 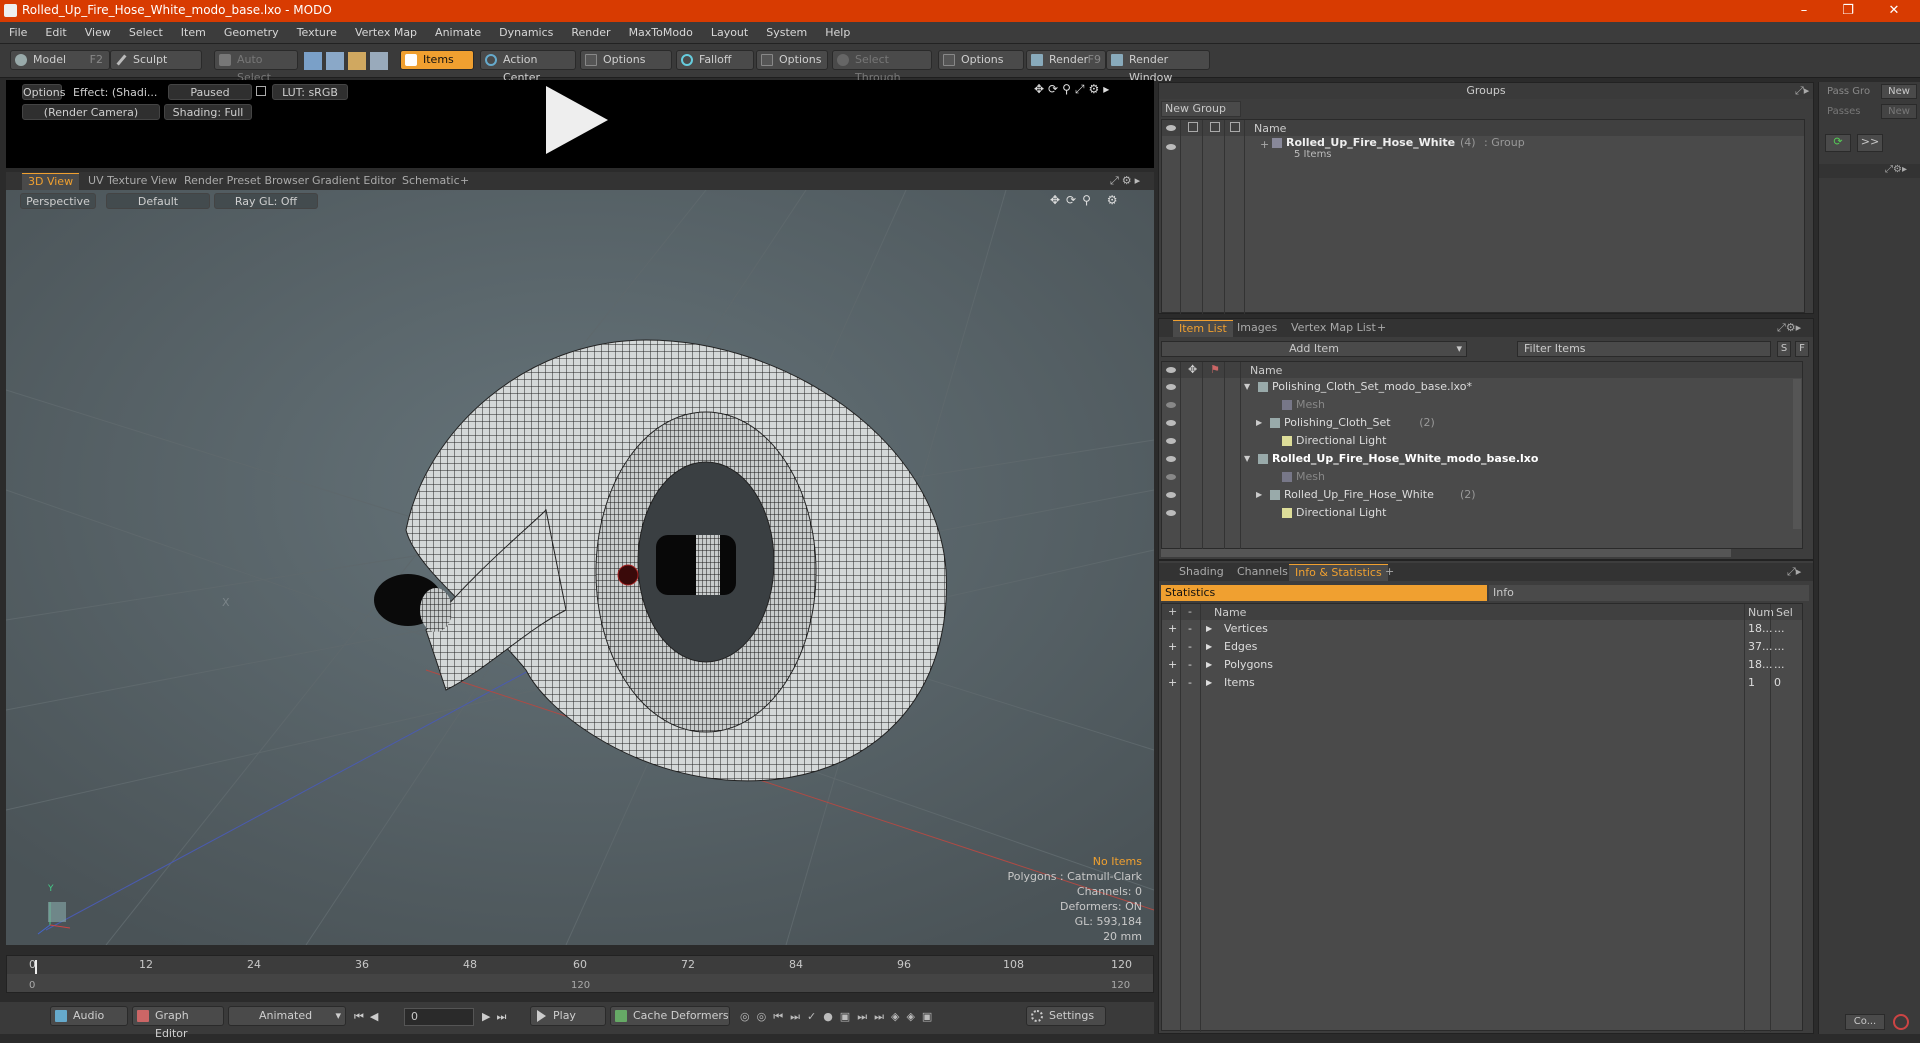 I want to click on camera-dropdown: (Render Camera), so click(x=91, y=112).